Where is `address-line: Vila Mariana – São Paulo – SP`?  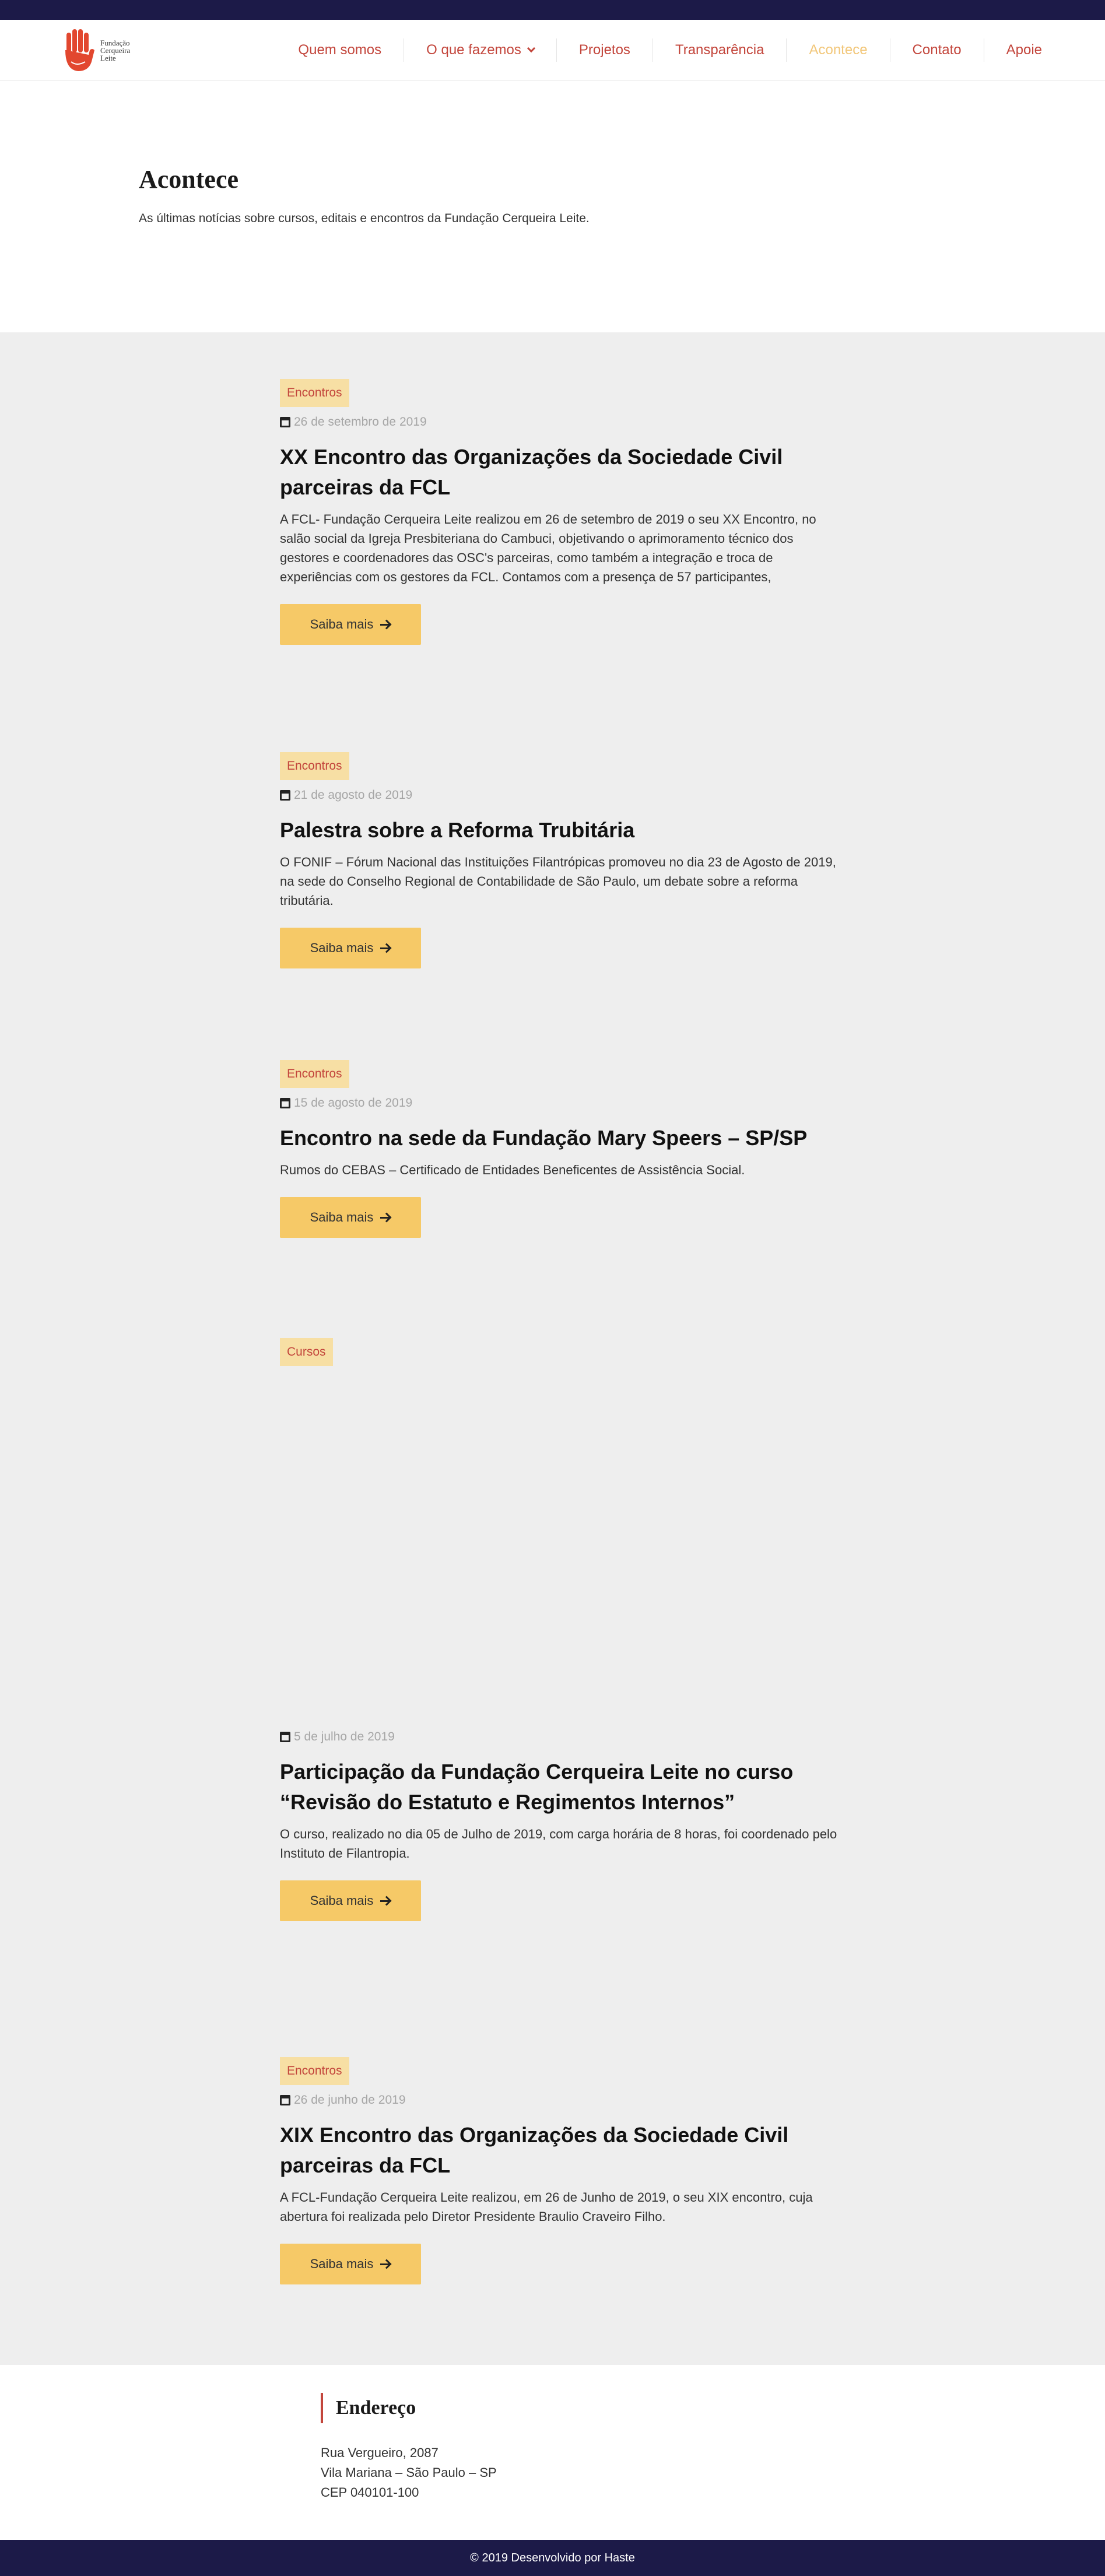
address-line: Vila Mariana – São Paulo – SP is located at coordinates (409, 2472).